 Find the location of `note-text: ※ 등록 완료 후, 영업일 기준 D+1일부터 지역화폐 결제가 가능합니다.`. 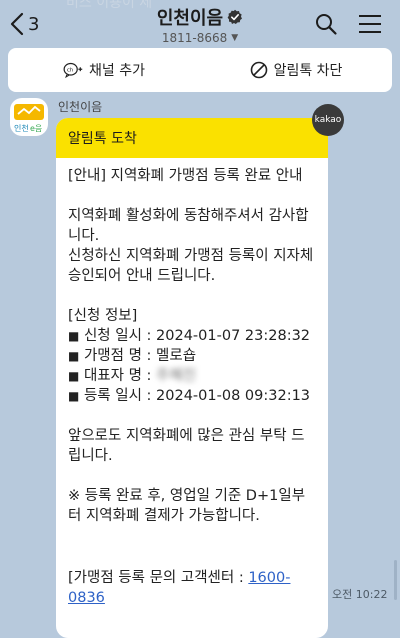

note-text: ※ 등록 완료 후, 영업일 기준 D+1일부터 지역화폐 결제가 가능합니다. is located at coordinates (187, 506).